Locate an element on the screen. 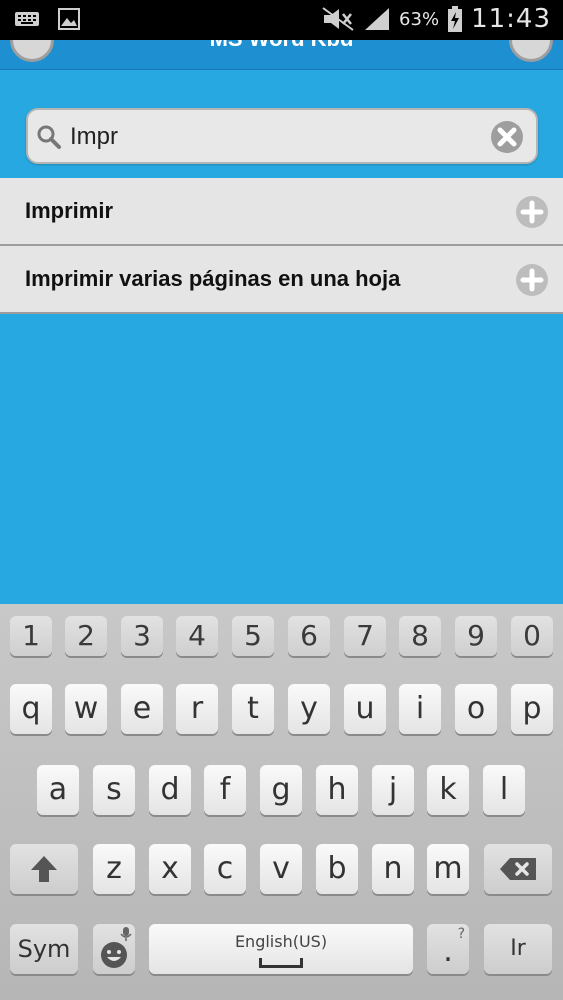 The image size is (563, 1000). key-label: p is located at coordinates (532, 708).